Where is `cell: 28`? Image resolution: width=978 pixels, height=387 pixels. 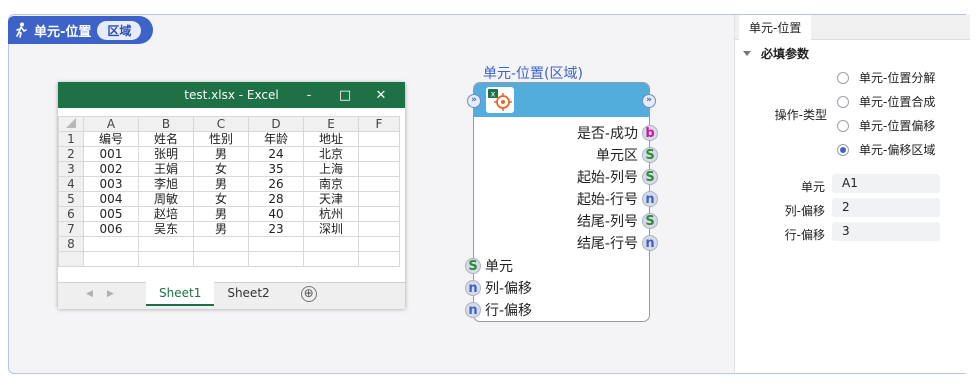 cell: 28 is located at coordinates (276, 199).